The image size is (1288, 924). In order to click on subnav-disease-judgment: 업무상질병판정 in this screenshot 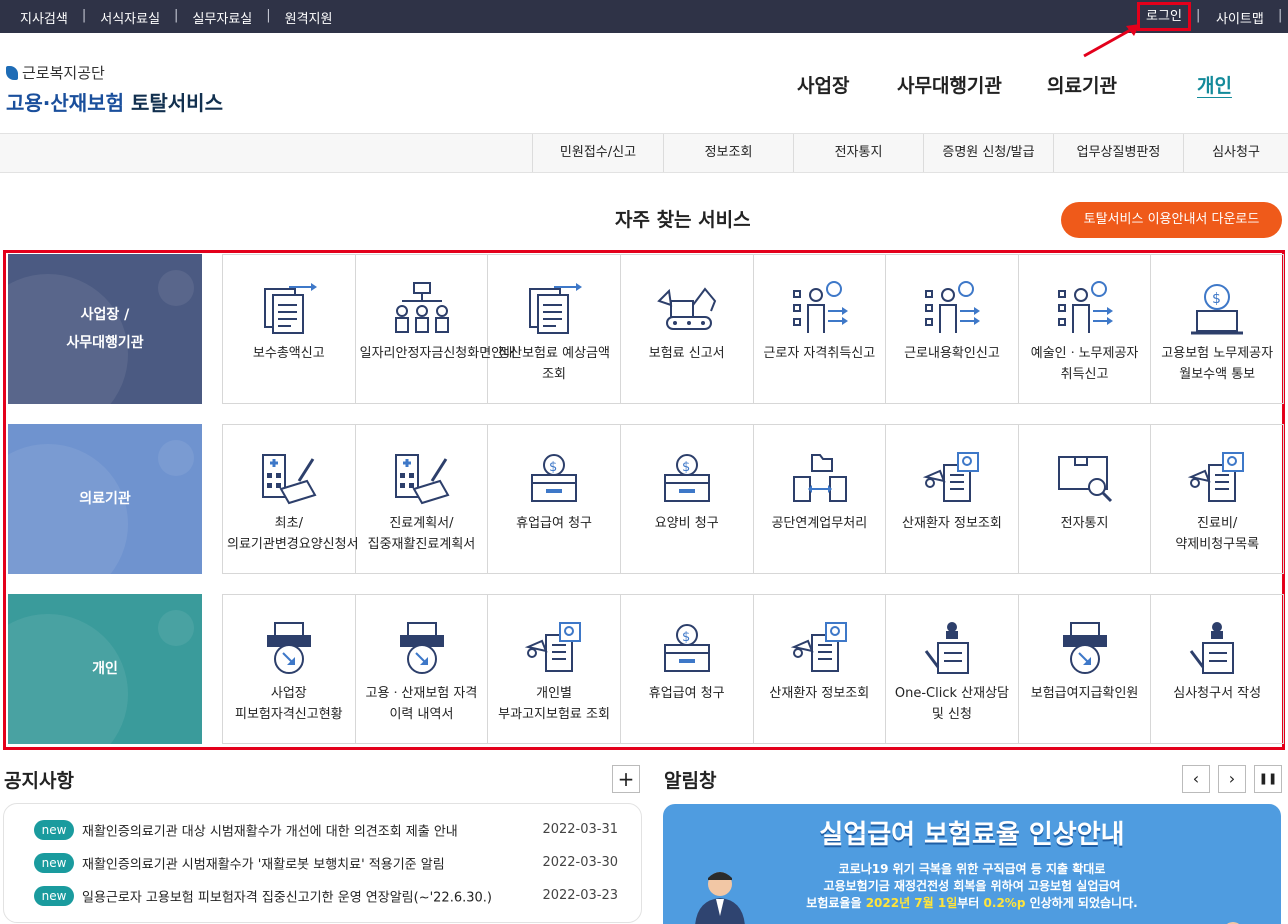, I will do `click(1118, 153)`.